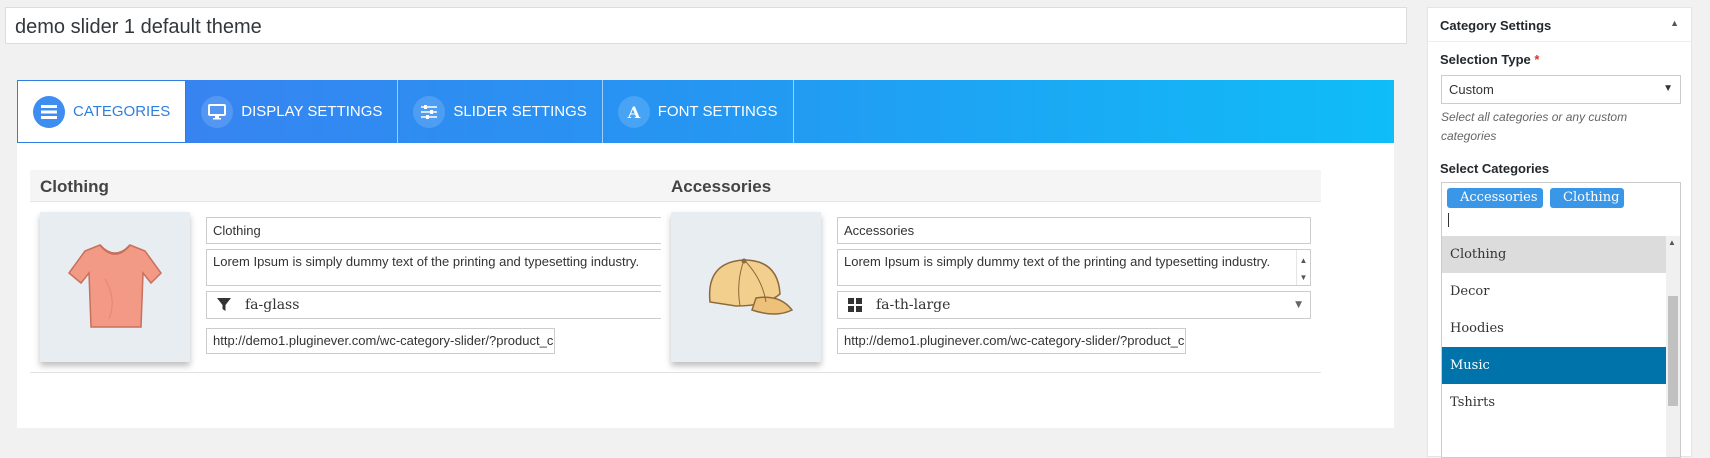 This screenshot has width=1710, height=458. I want to click on post-title-input: demo slider 1 default theme, so click(706, 25).